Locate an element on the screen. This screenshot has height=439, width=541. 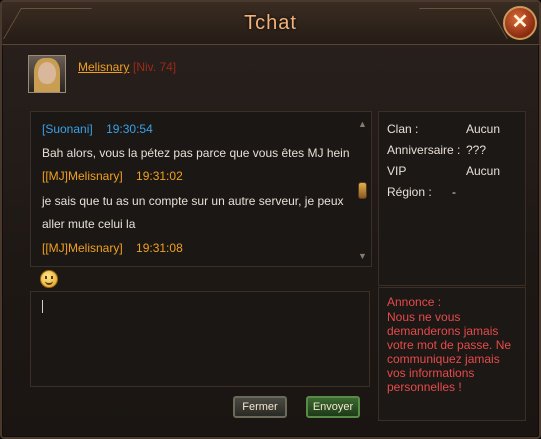
notice-title: Annonce : is located at coordinates (414, 302).